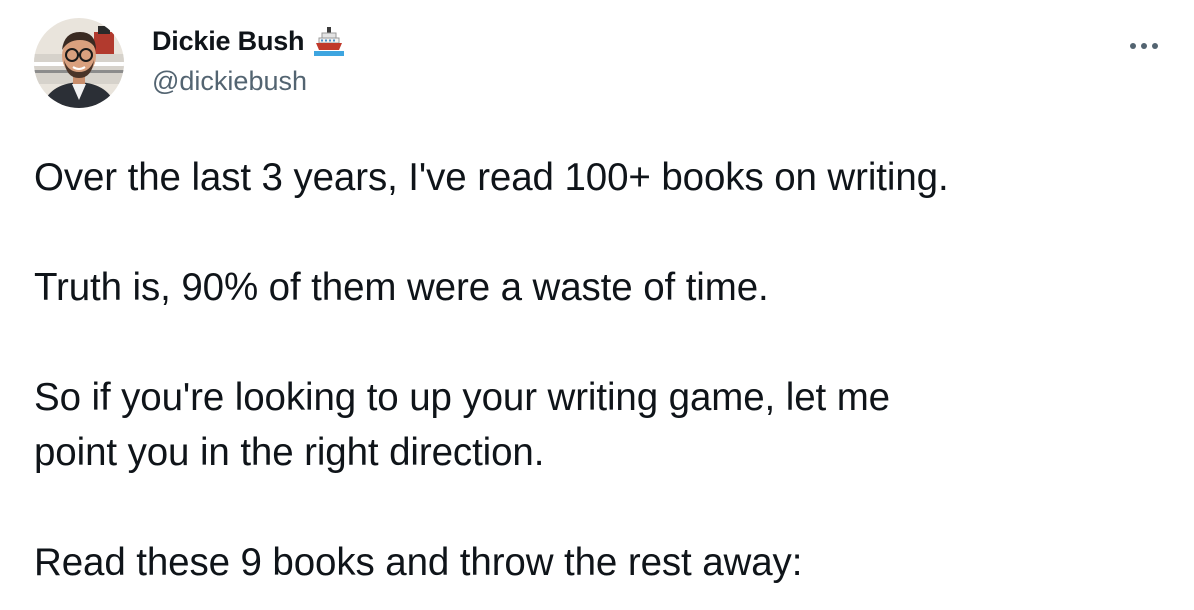 The width and height of the screenshot is (1194, 610). Describe the element at coordinates (248, 61) in the screenshot. I see `author-names: Dickie Bush @dickiebush` at that location.